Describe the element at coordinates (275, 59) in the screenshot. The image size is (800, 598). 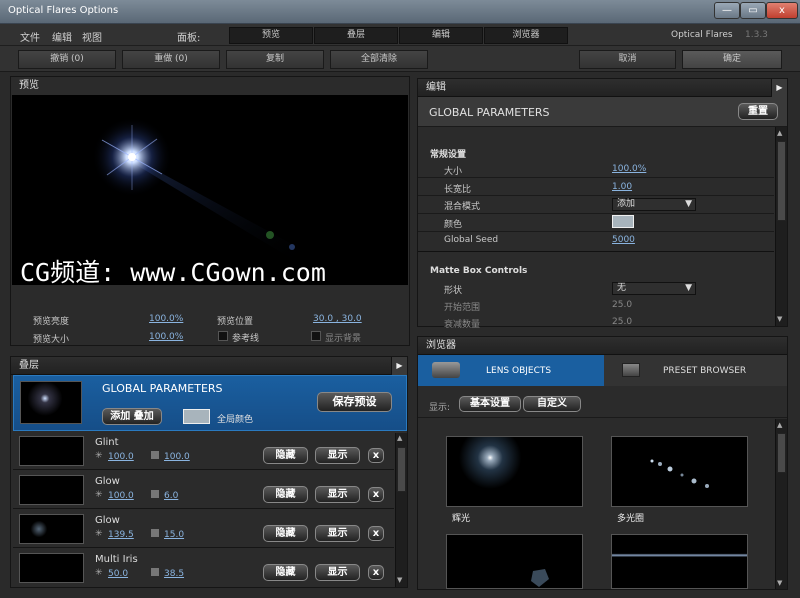
I see `copy-button: 复制` at that location.